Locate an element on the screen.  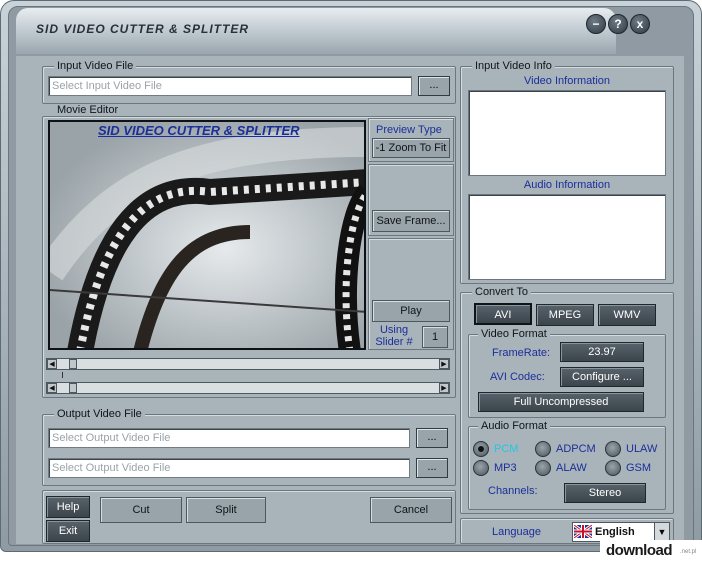
play-button: Play is located at coordinates (411, 311).